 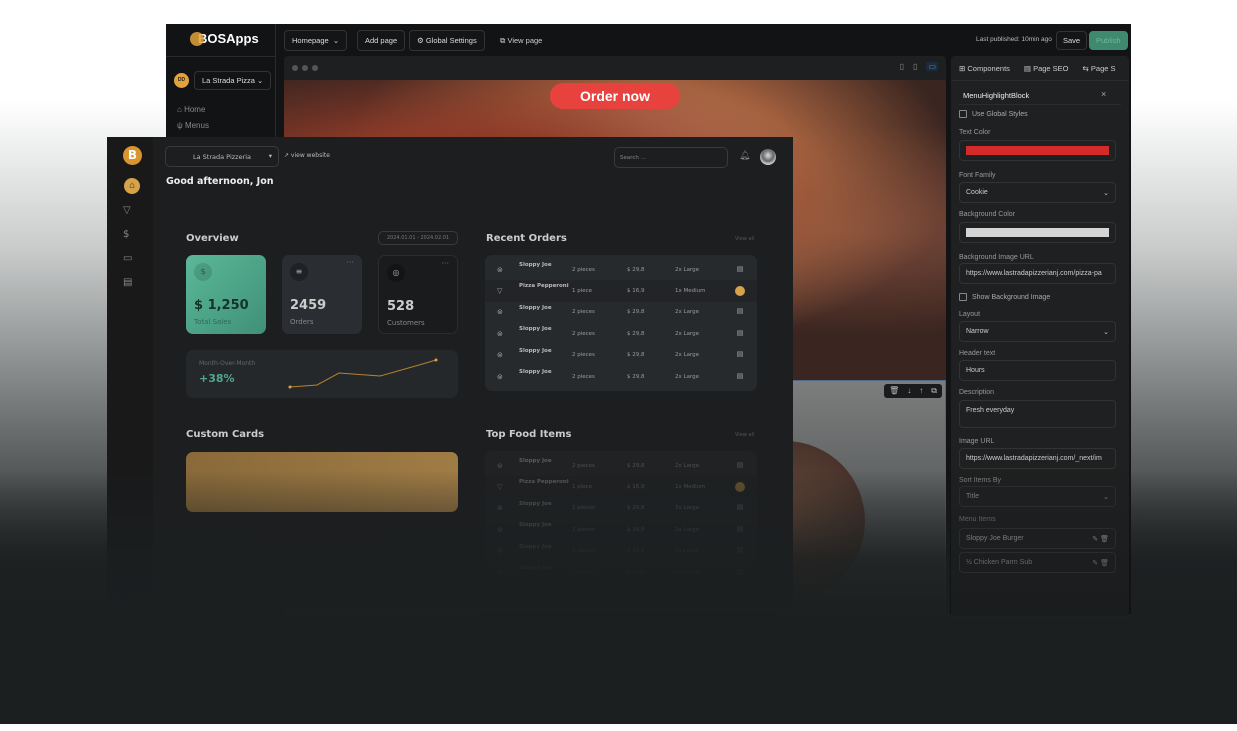 What do you see at coordinates (363, 373) in the screenshot?
I see `mom-sparkline` at bounding box center [363, 373].